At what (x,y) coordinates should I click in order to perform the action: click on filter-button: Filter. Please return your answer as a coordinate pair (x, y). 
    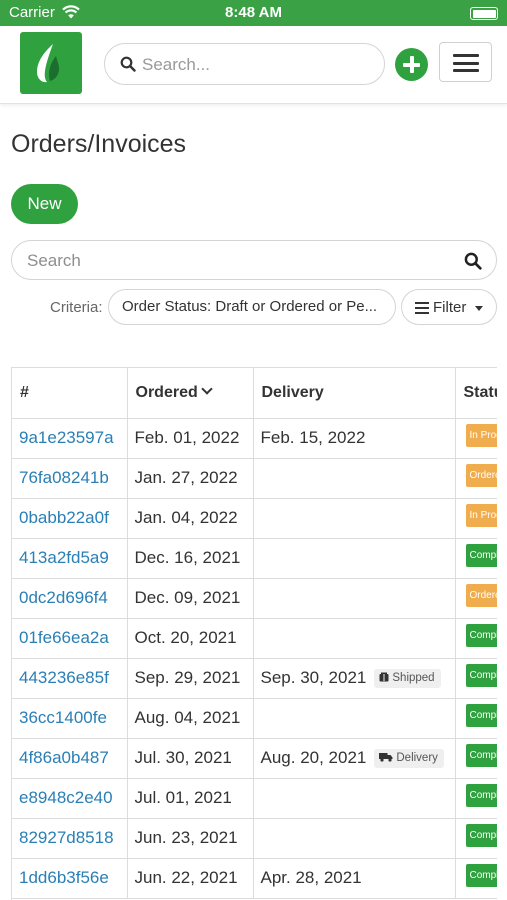
    Looking at the image, I should click on (449, 307).